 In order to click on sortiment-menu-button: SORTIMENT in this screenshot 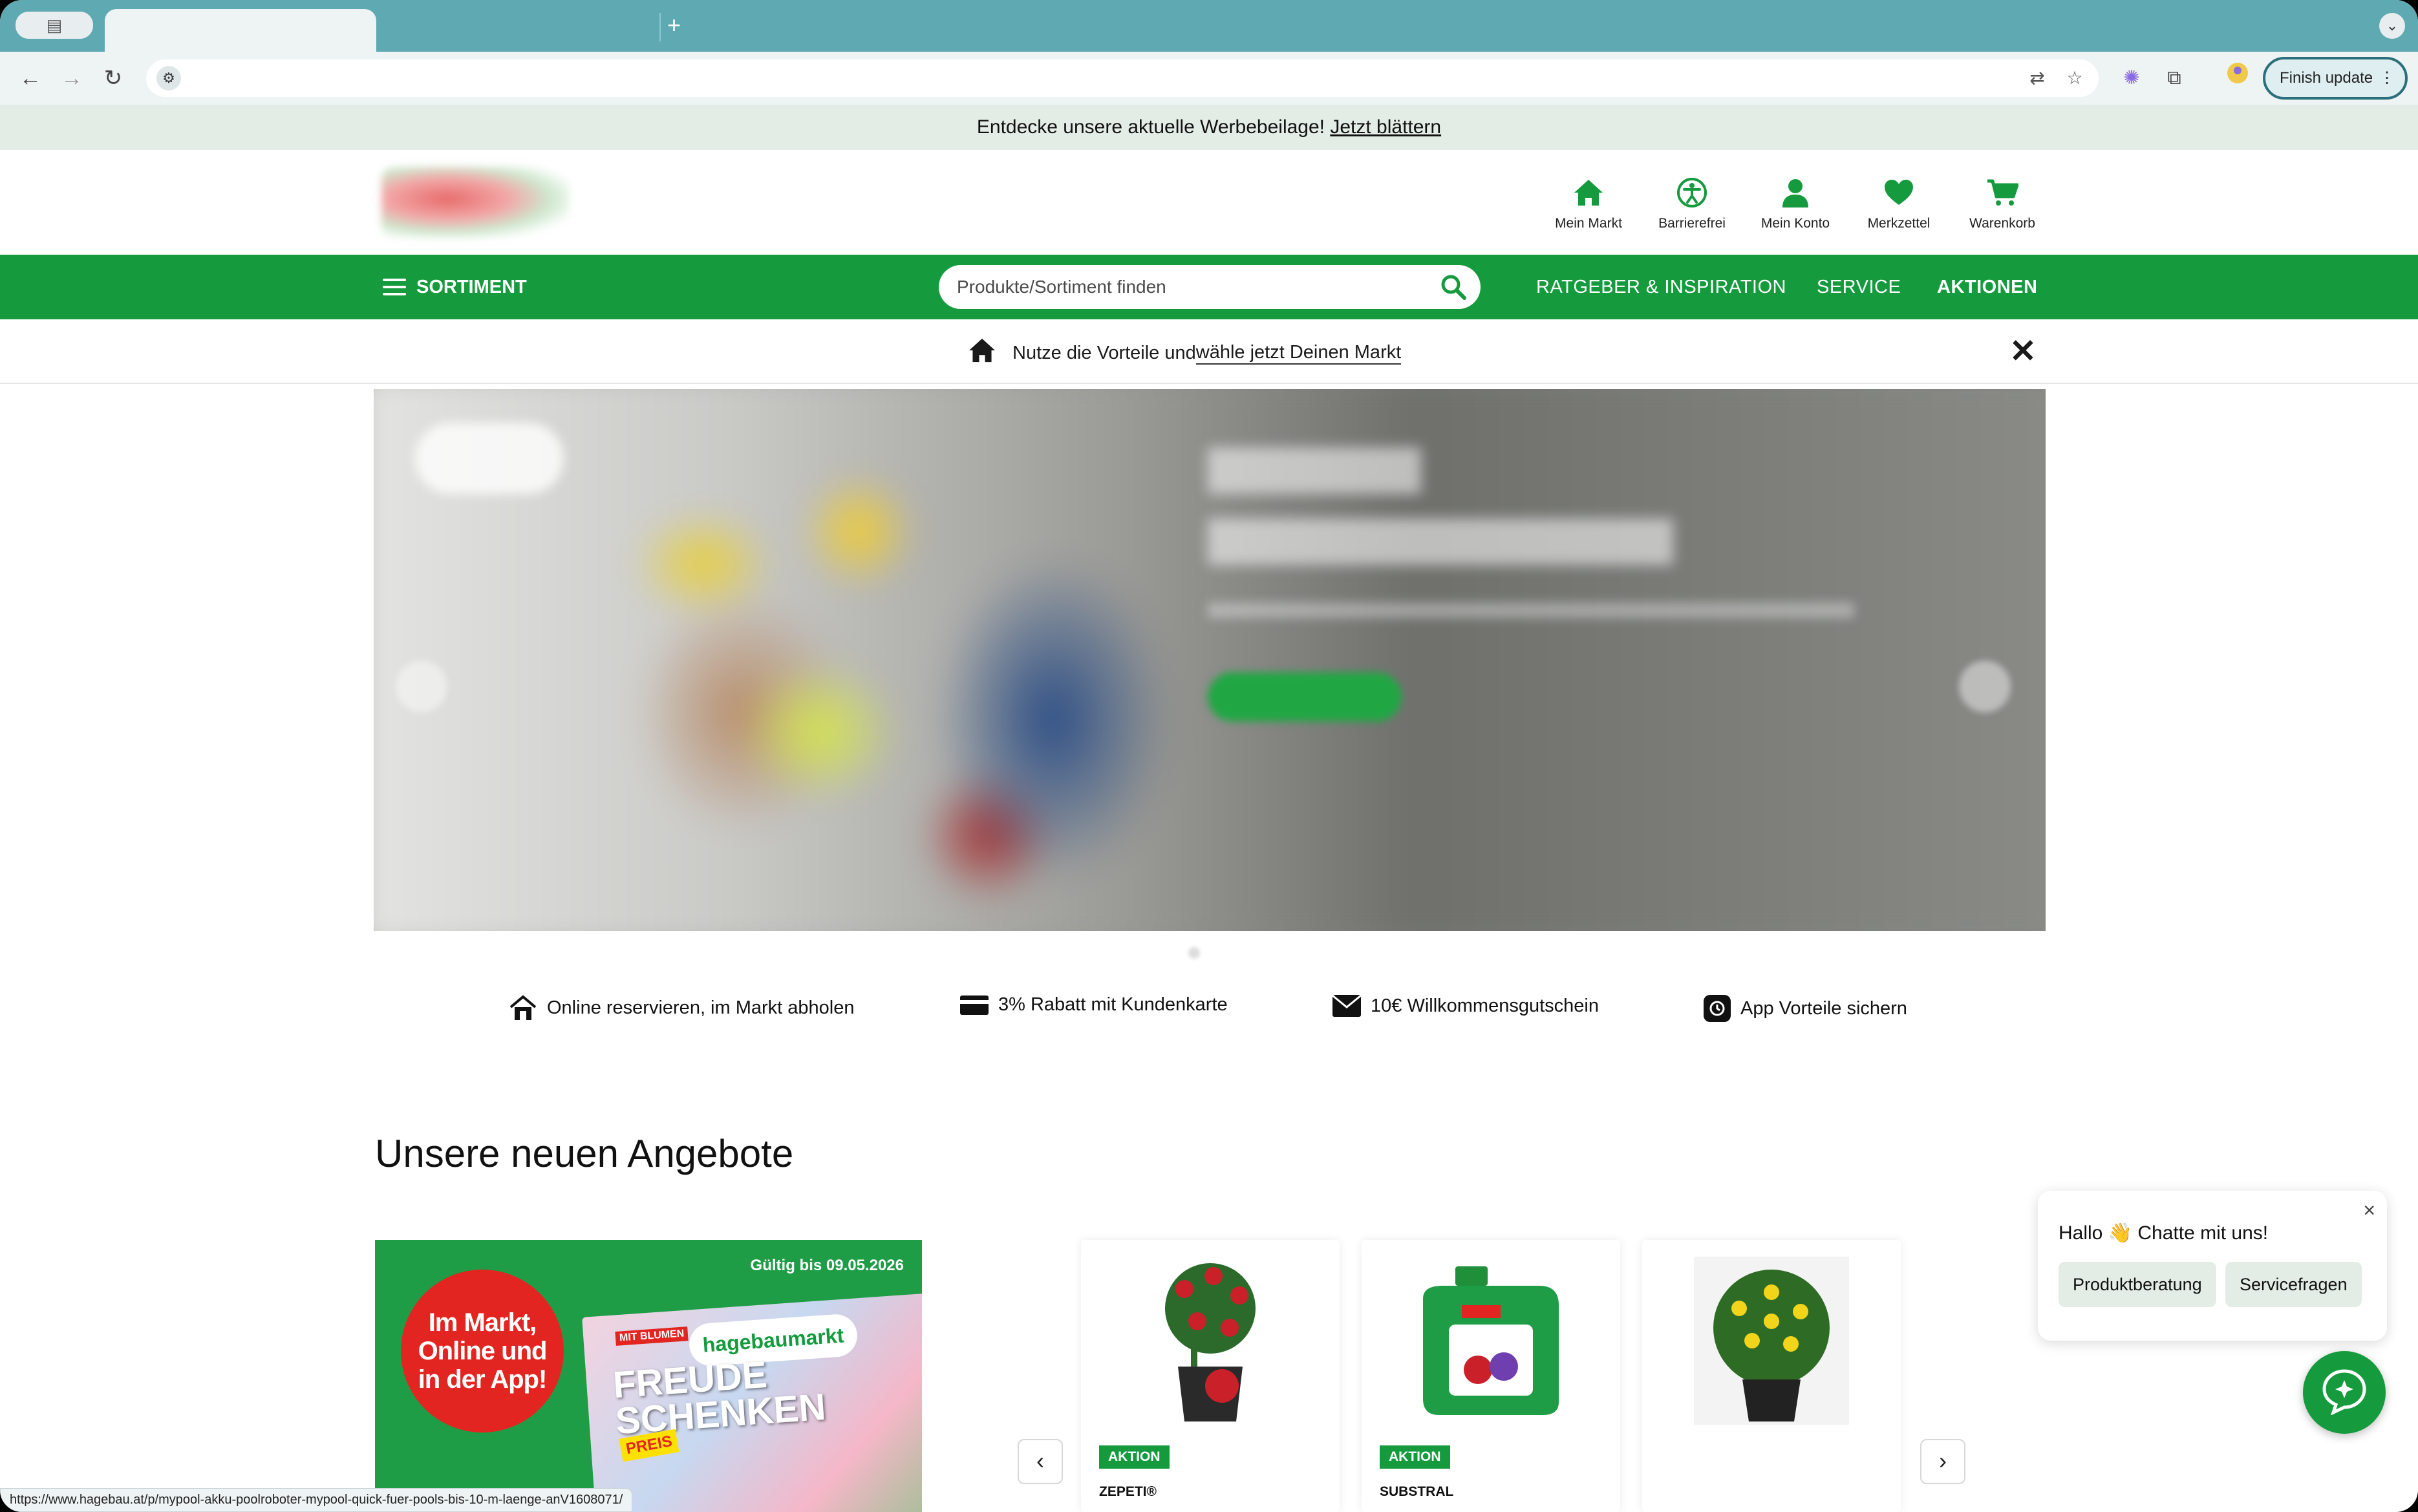, I will do `click(455, 287)`.